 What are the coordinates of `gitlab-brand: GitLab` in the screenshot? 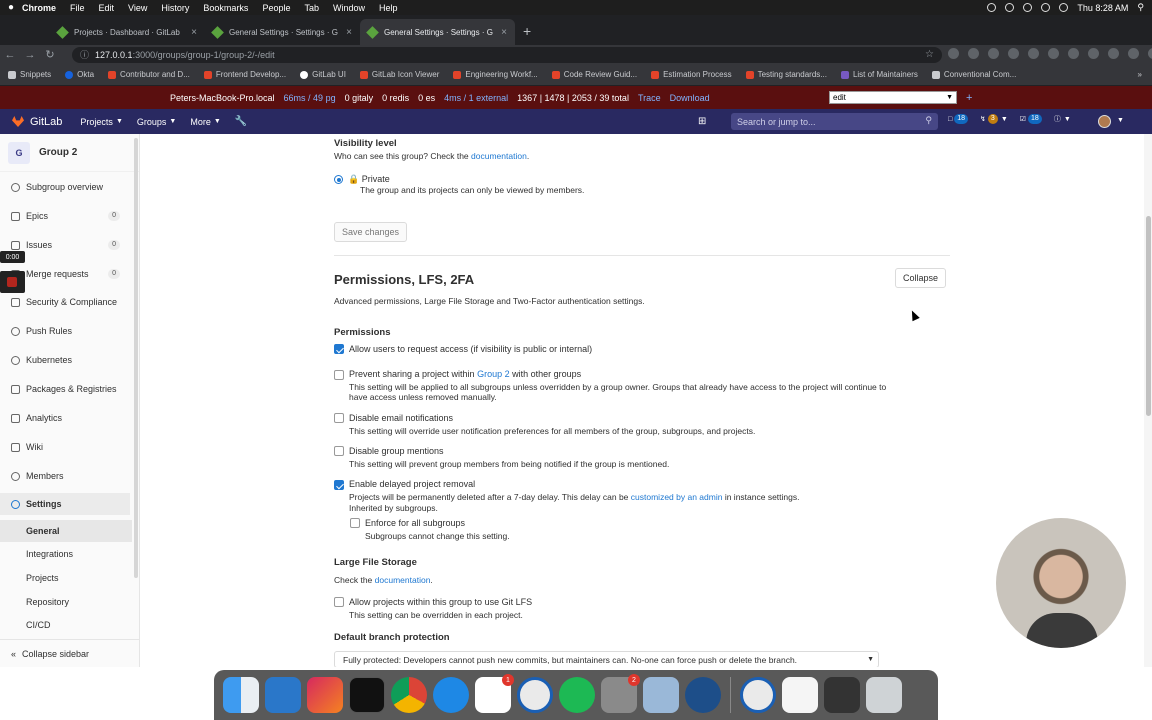 It's located at (46, 122).